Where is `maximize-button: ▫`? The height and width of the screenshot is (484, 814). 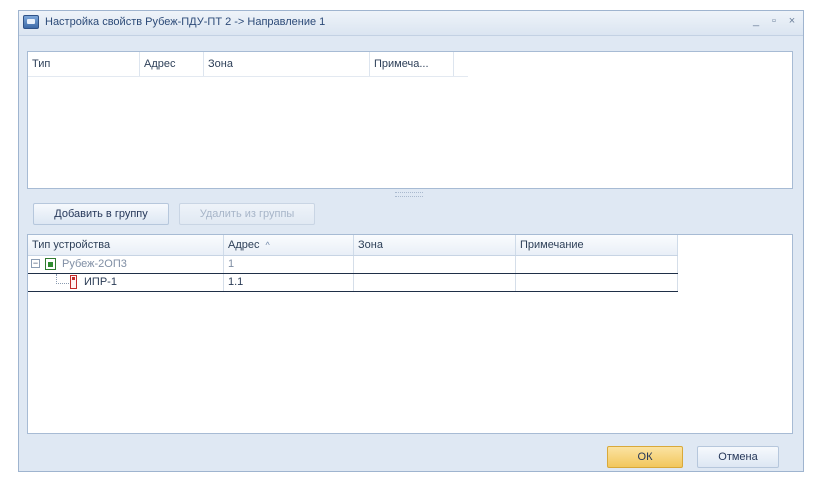 maximize-button: ▫ is located at coordinates (774, 21).